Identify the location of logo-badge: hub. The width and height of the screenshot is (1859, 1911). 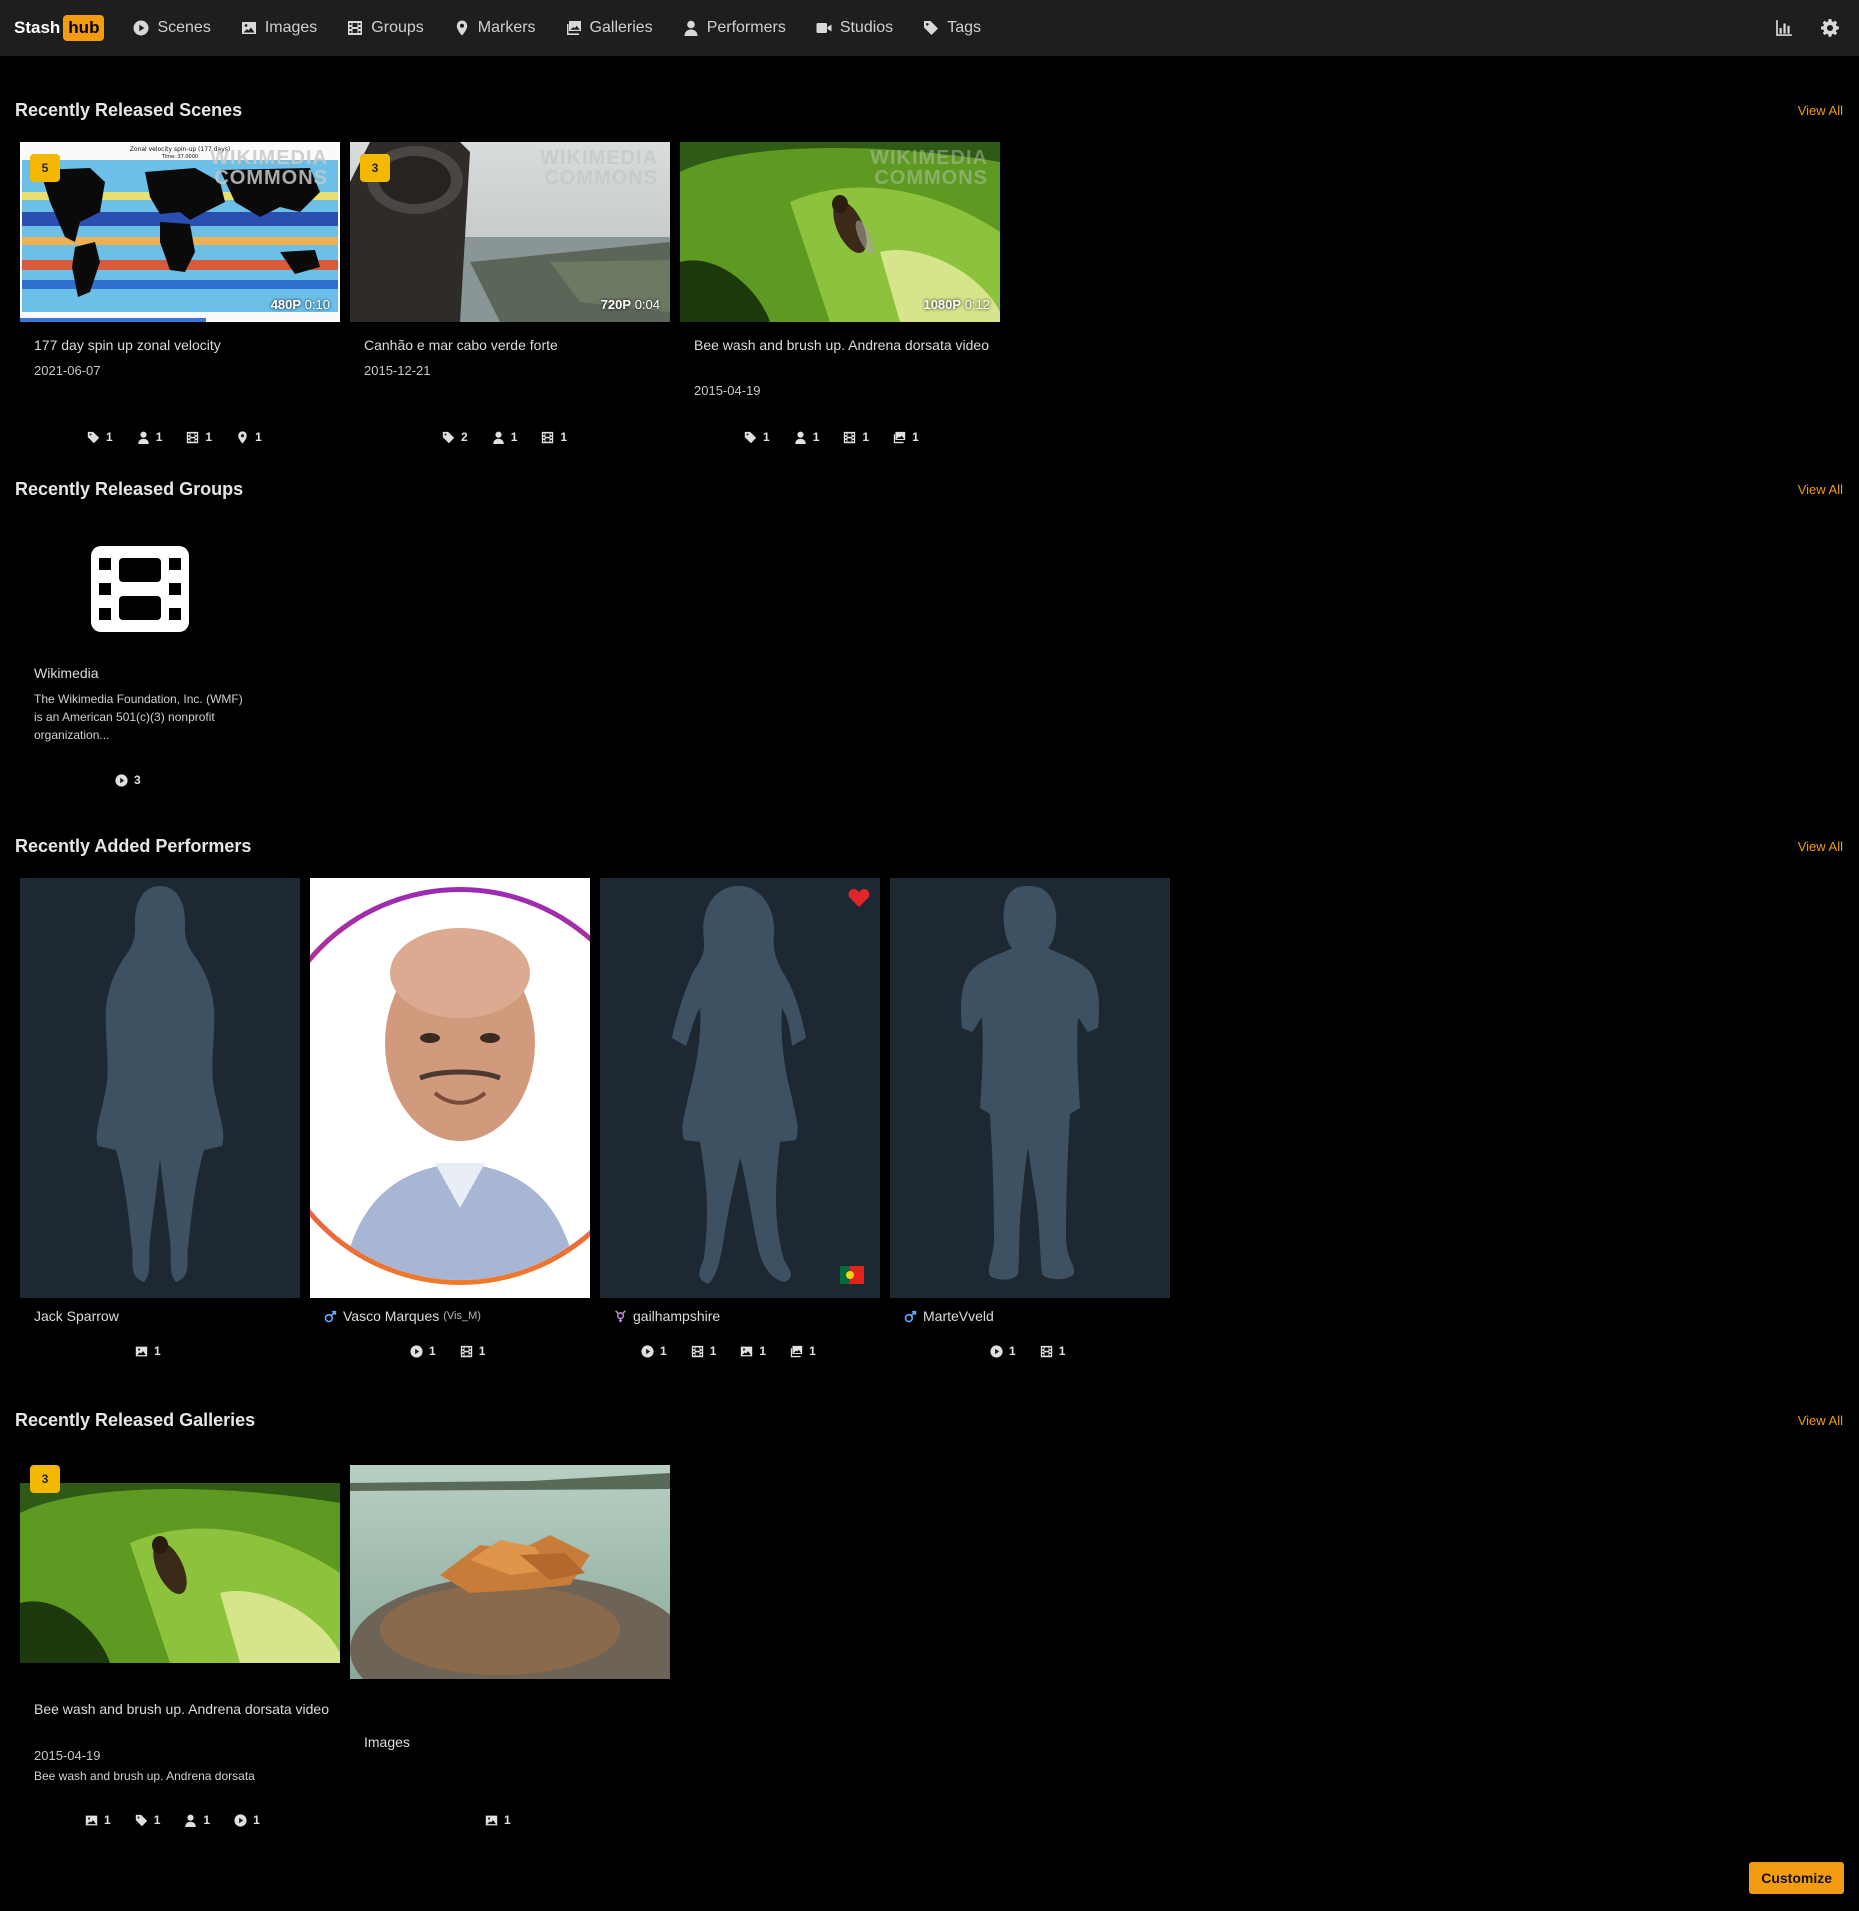
(84, 28).